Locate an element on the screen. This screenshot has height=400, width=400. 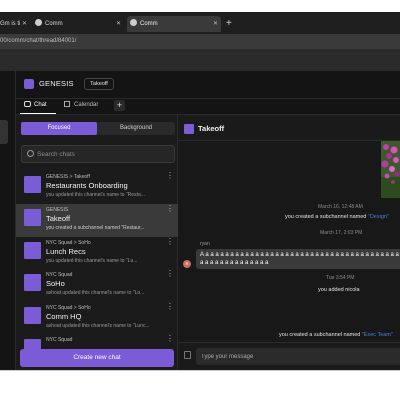
add-tab-button: + is located at coordinates (119, 105).